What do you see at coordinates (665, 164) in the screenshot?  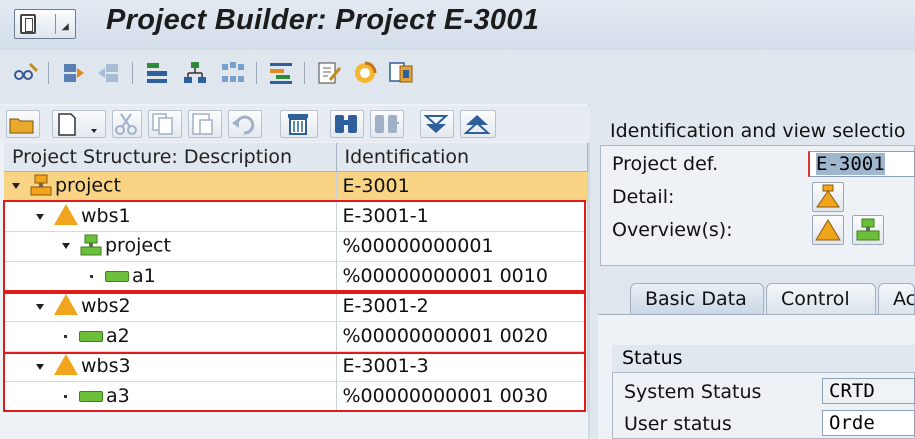 I see `project-def-label: Project def.` at bounding box center [665, 164].